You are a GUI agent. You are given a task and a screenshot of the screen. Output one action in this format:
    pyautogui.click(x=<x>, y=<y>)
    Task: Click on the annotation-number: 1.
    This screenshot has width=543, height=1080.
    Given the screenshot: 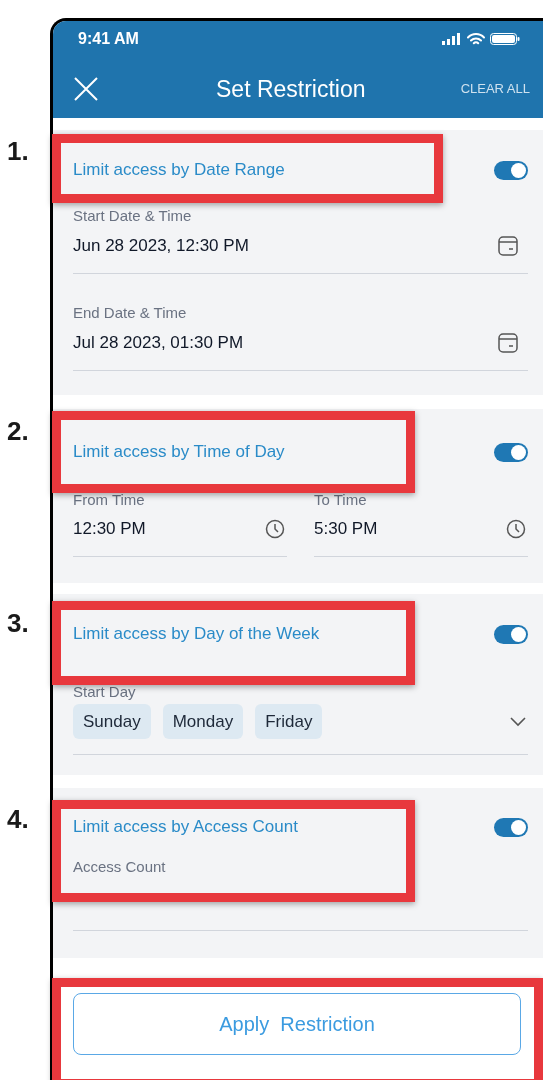 What is the action you would take?
    pyautogui.click(x=18, y=151)
    